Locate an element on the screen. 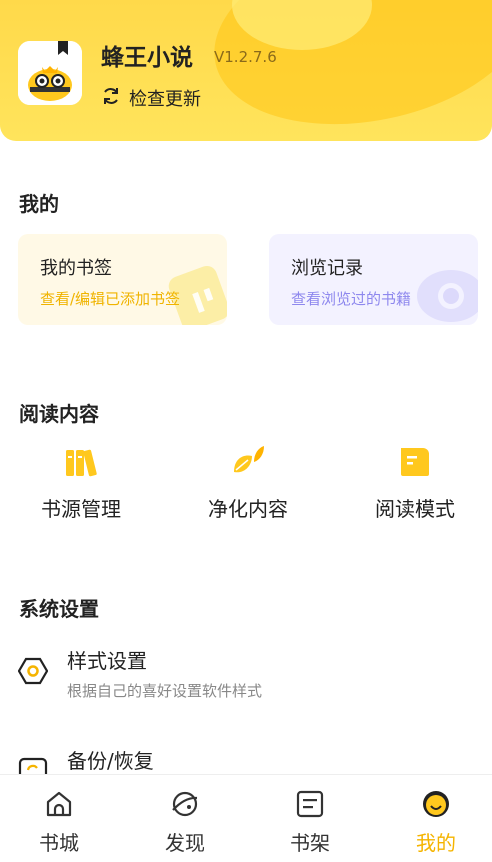 The height and width of the screenshot is (862, 492). bookmarks-card: 我的书签 查看/编辑已添加书签 is located at coordinates (122, 279).